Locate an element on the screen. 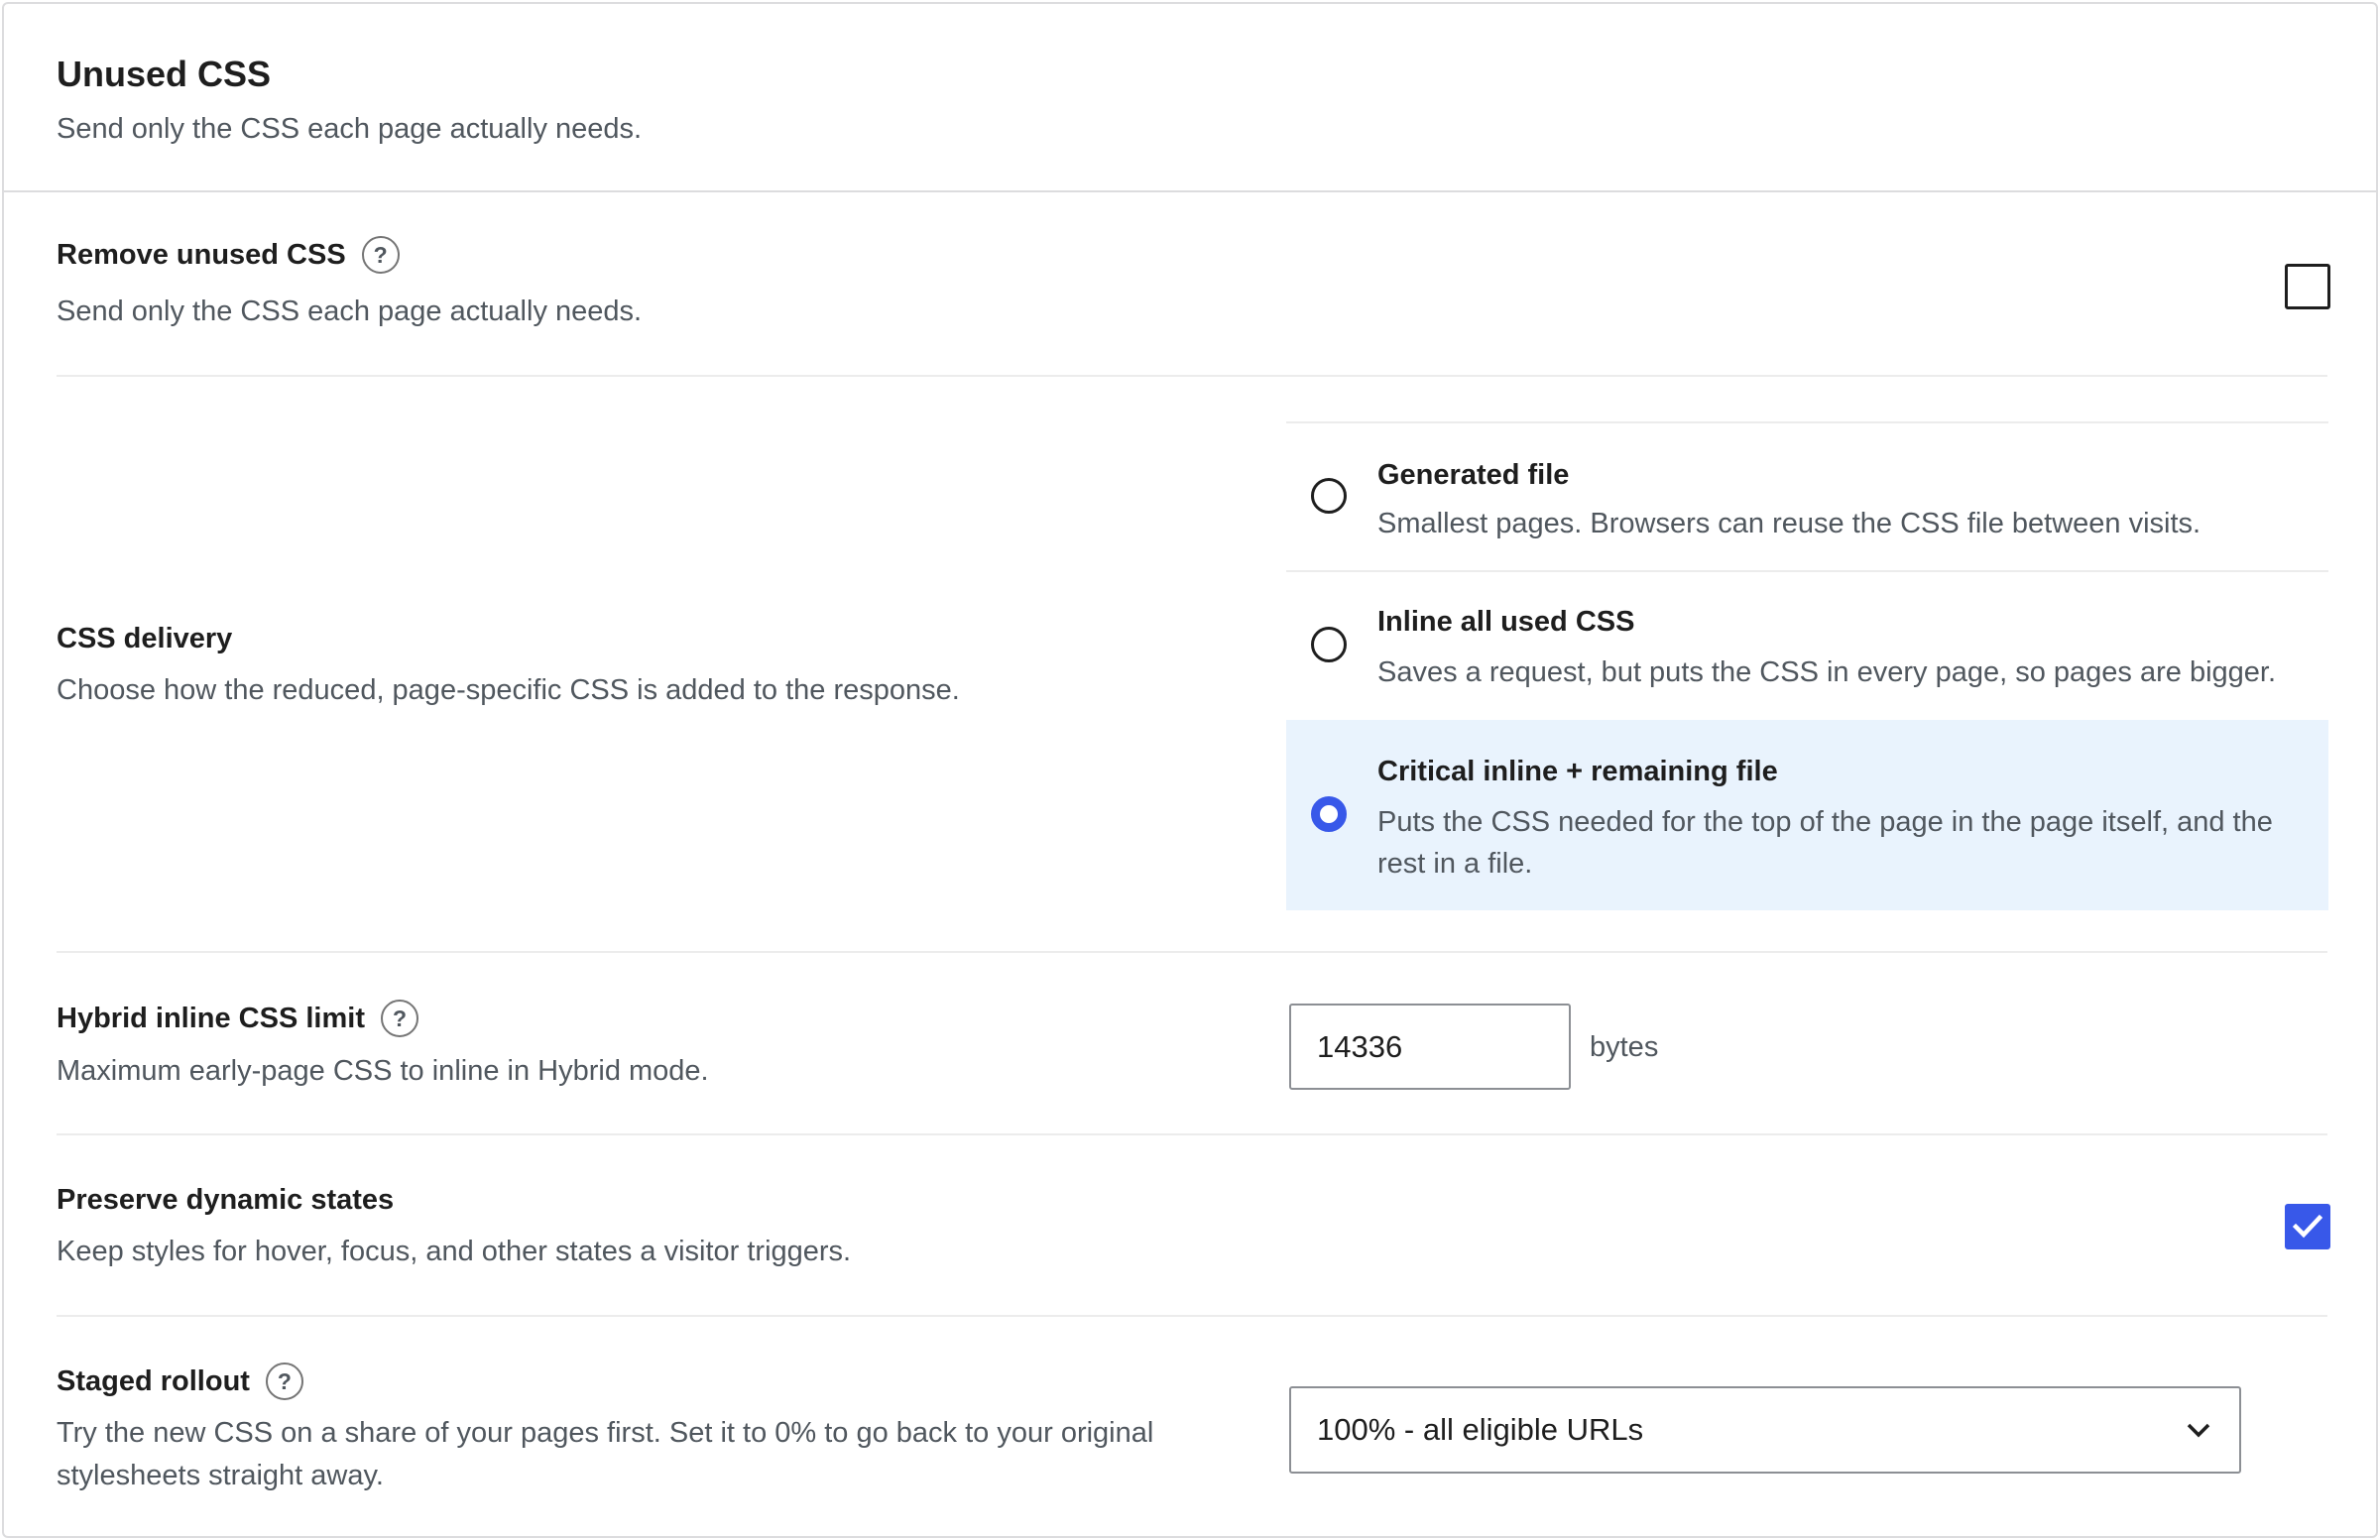 Image resolution: width=2380 pixels, height=1540 pixels. remove-unused-checkbox is located at coordinates (2307, 286).